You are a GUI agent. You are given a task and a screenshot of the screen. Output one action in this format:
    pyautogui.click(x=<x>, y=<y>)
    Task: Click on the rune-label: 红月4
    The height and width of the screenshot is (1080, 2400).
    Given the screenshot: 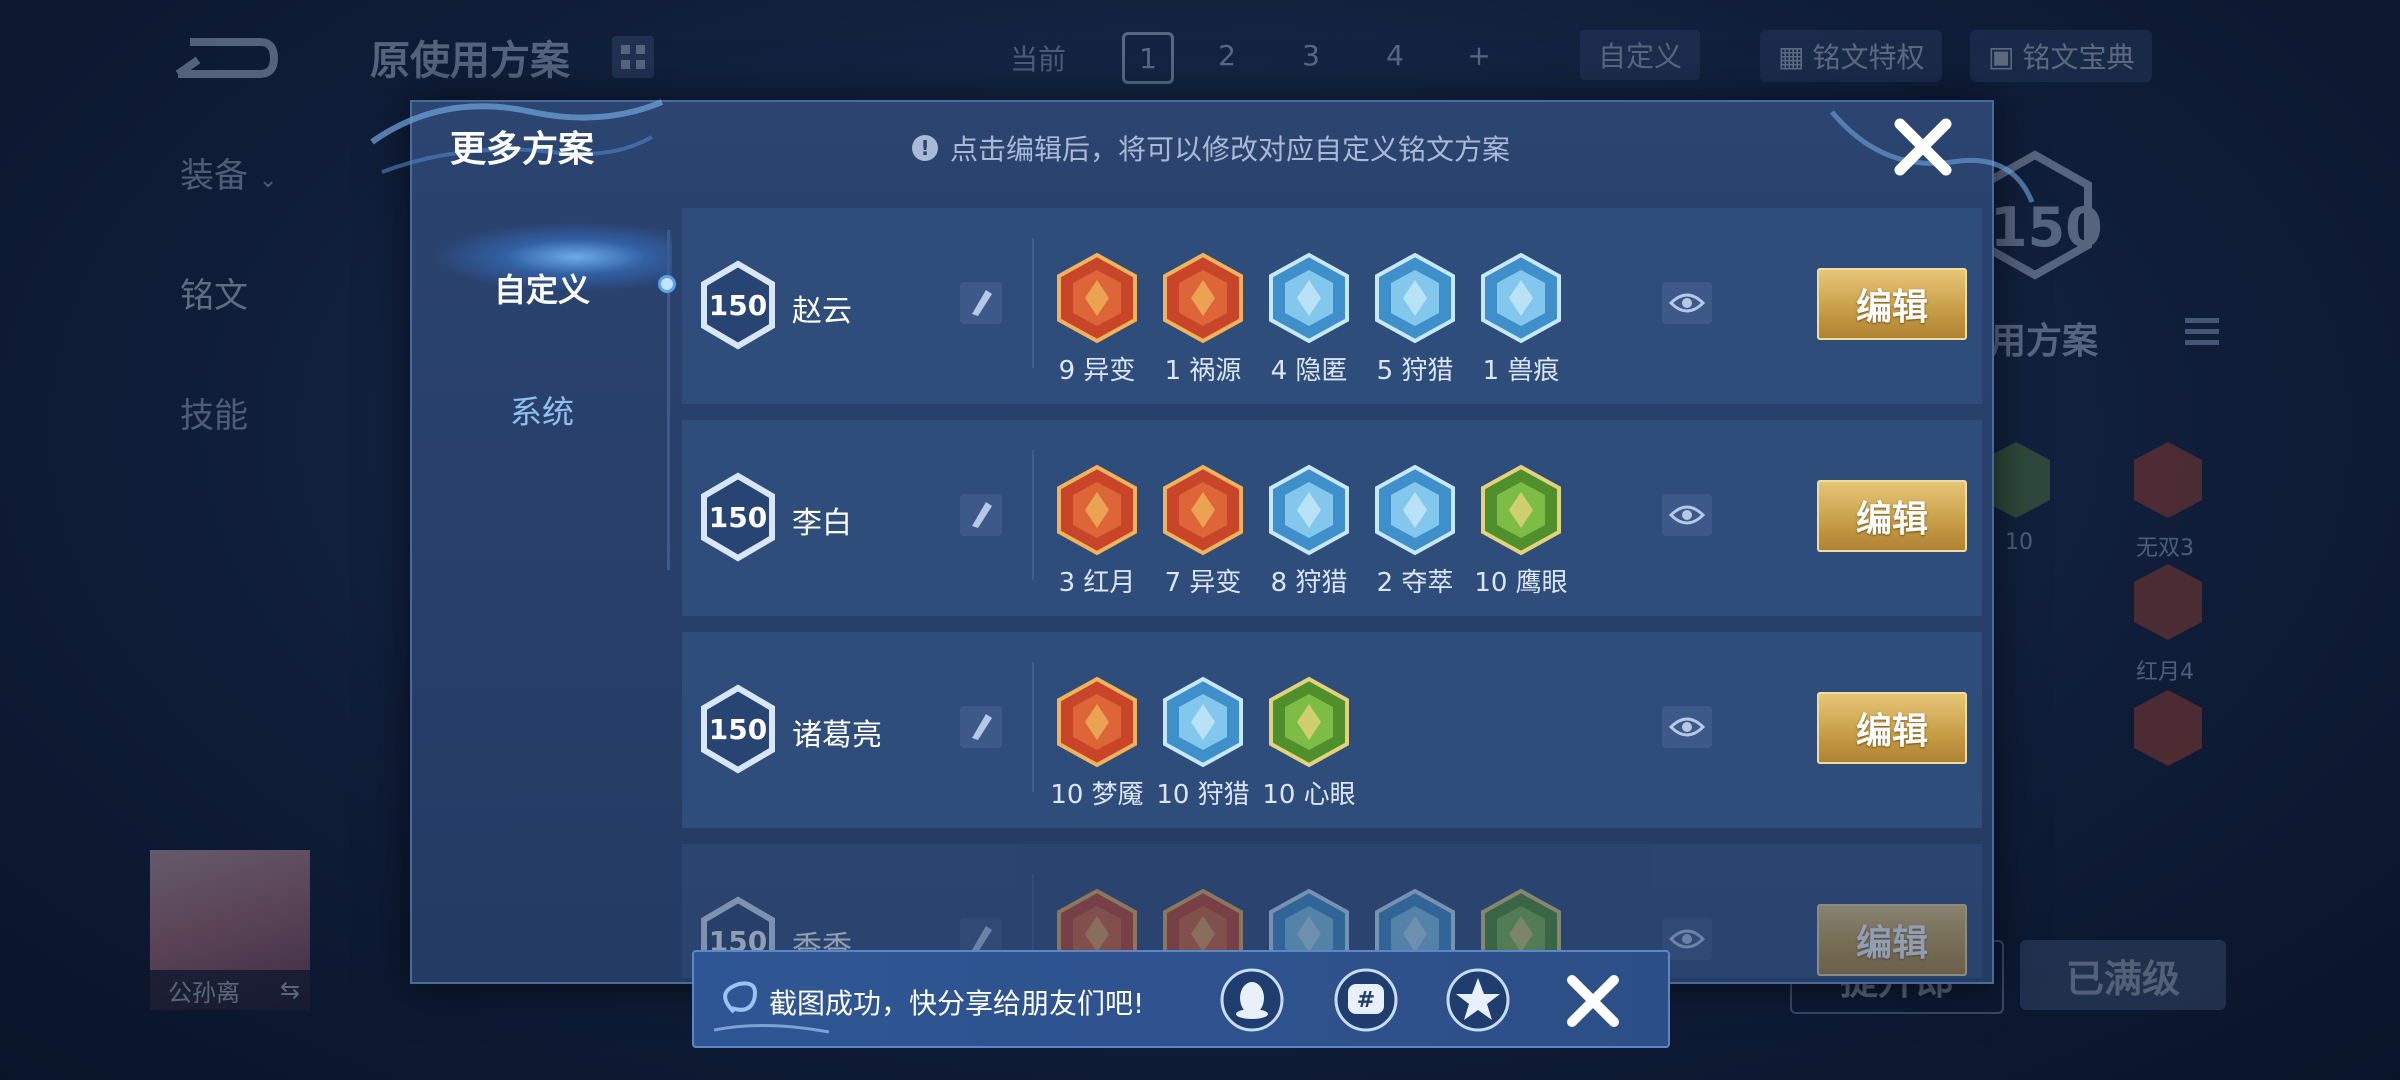 What is the action you would take?
    pyautogui.click(x=2165, y=672)
    